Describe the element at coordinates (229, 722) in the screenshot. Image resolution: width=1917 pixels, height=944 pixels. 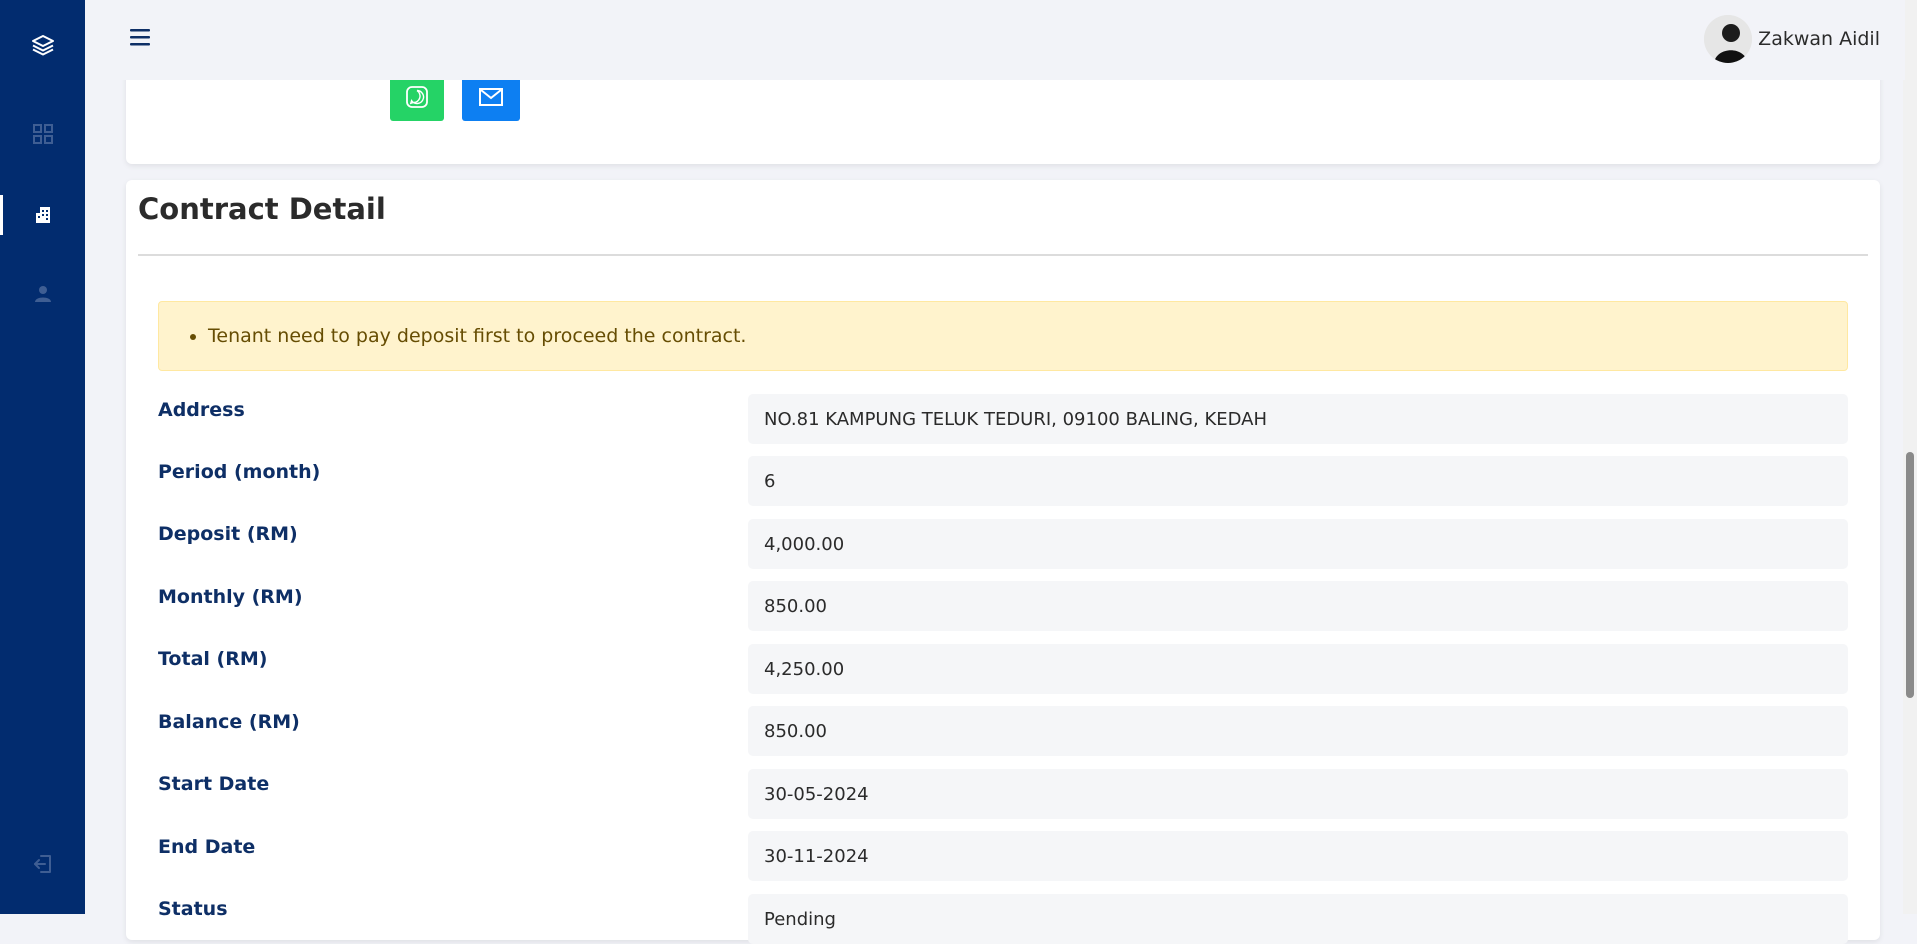
I see `balance-label: Balance (RM)` at that location.